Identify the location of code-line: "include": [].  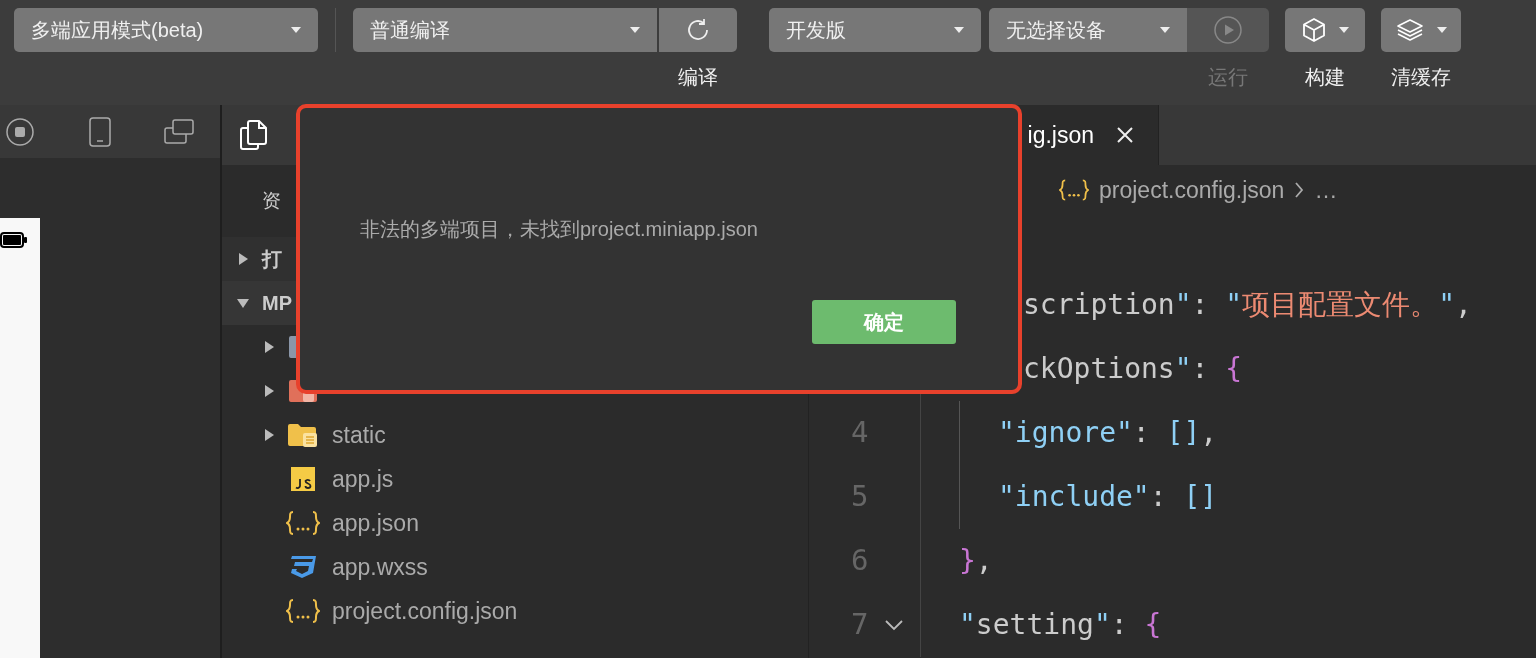
(1108, 497).